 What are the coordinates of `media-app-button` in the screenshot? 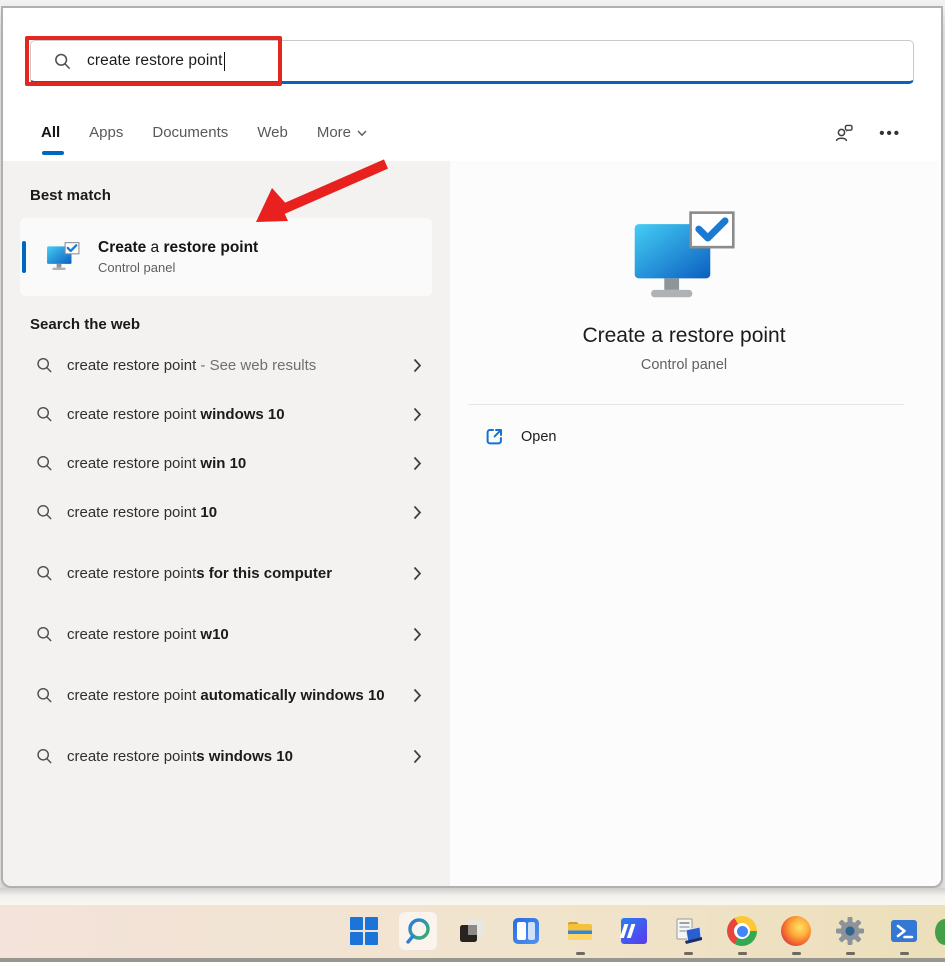 It's located at (634, 931).